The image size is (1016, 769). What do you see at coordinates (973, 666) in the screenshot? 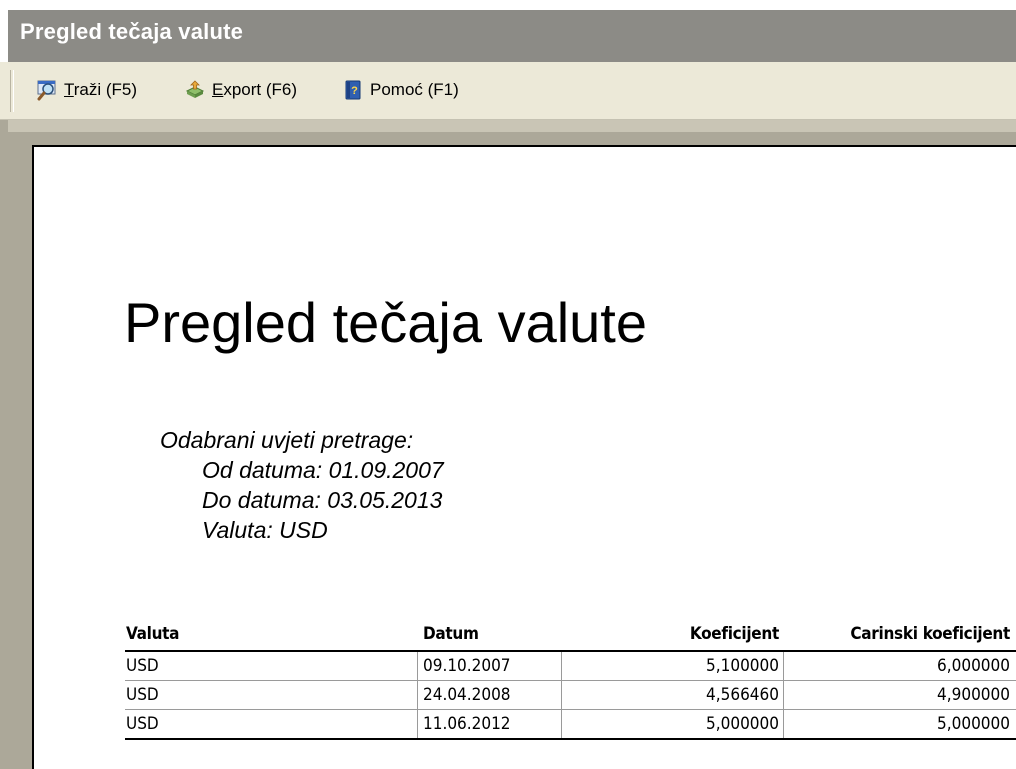
I see `cell-customs-coefficient: 6,000000` at bounding box center [973, 666].